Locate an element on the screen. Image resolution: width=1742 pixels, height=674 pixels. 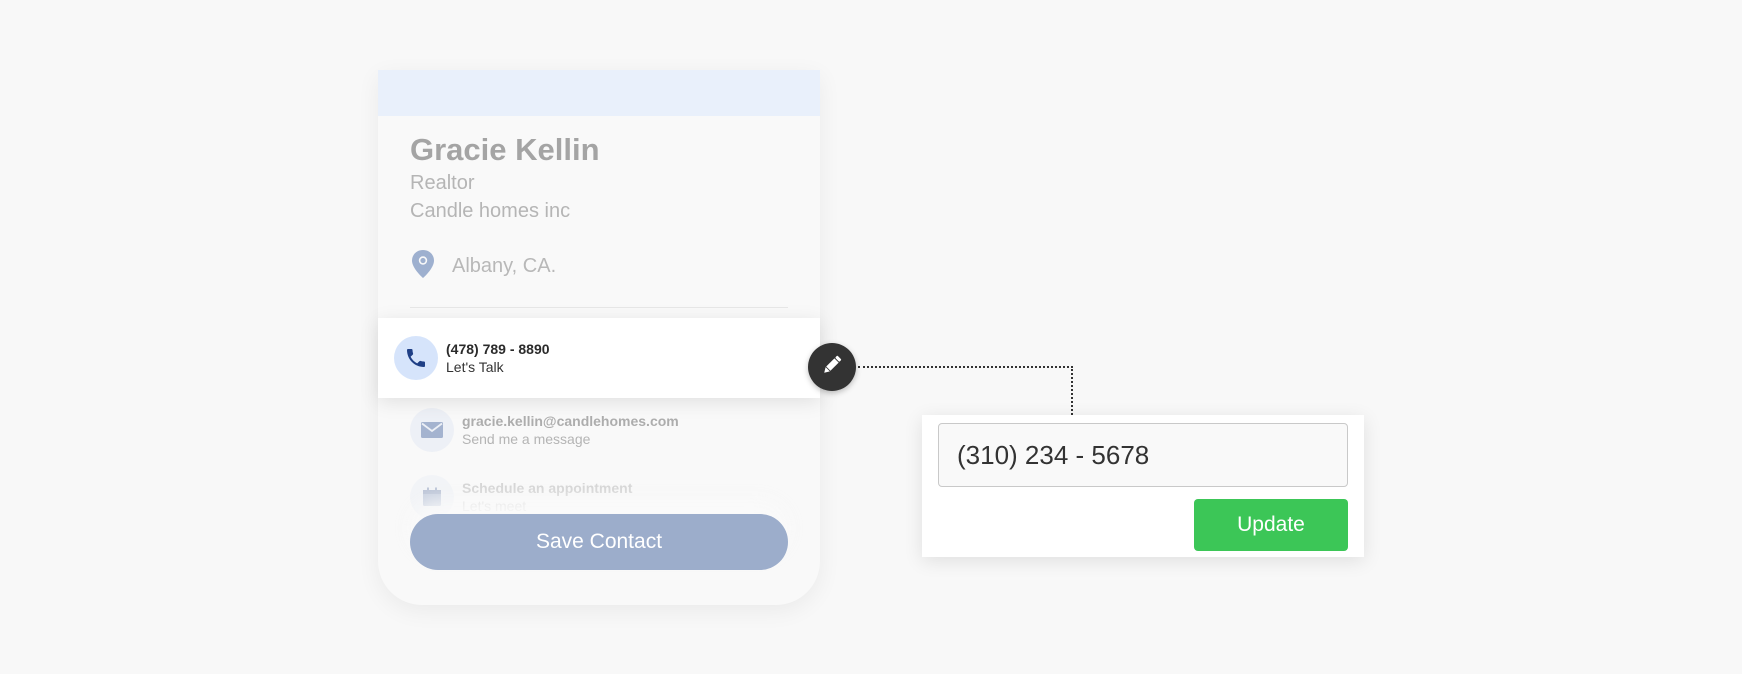
card-header-band is located at coordinates (599, 93).